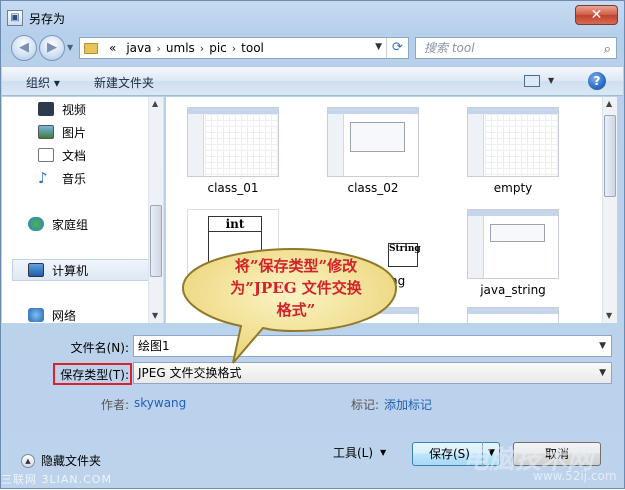  I want to click on app-icon: ▣, so click(15, 18).